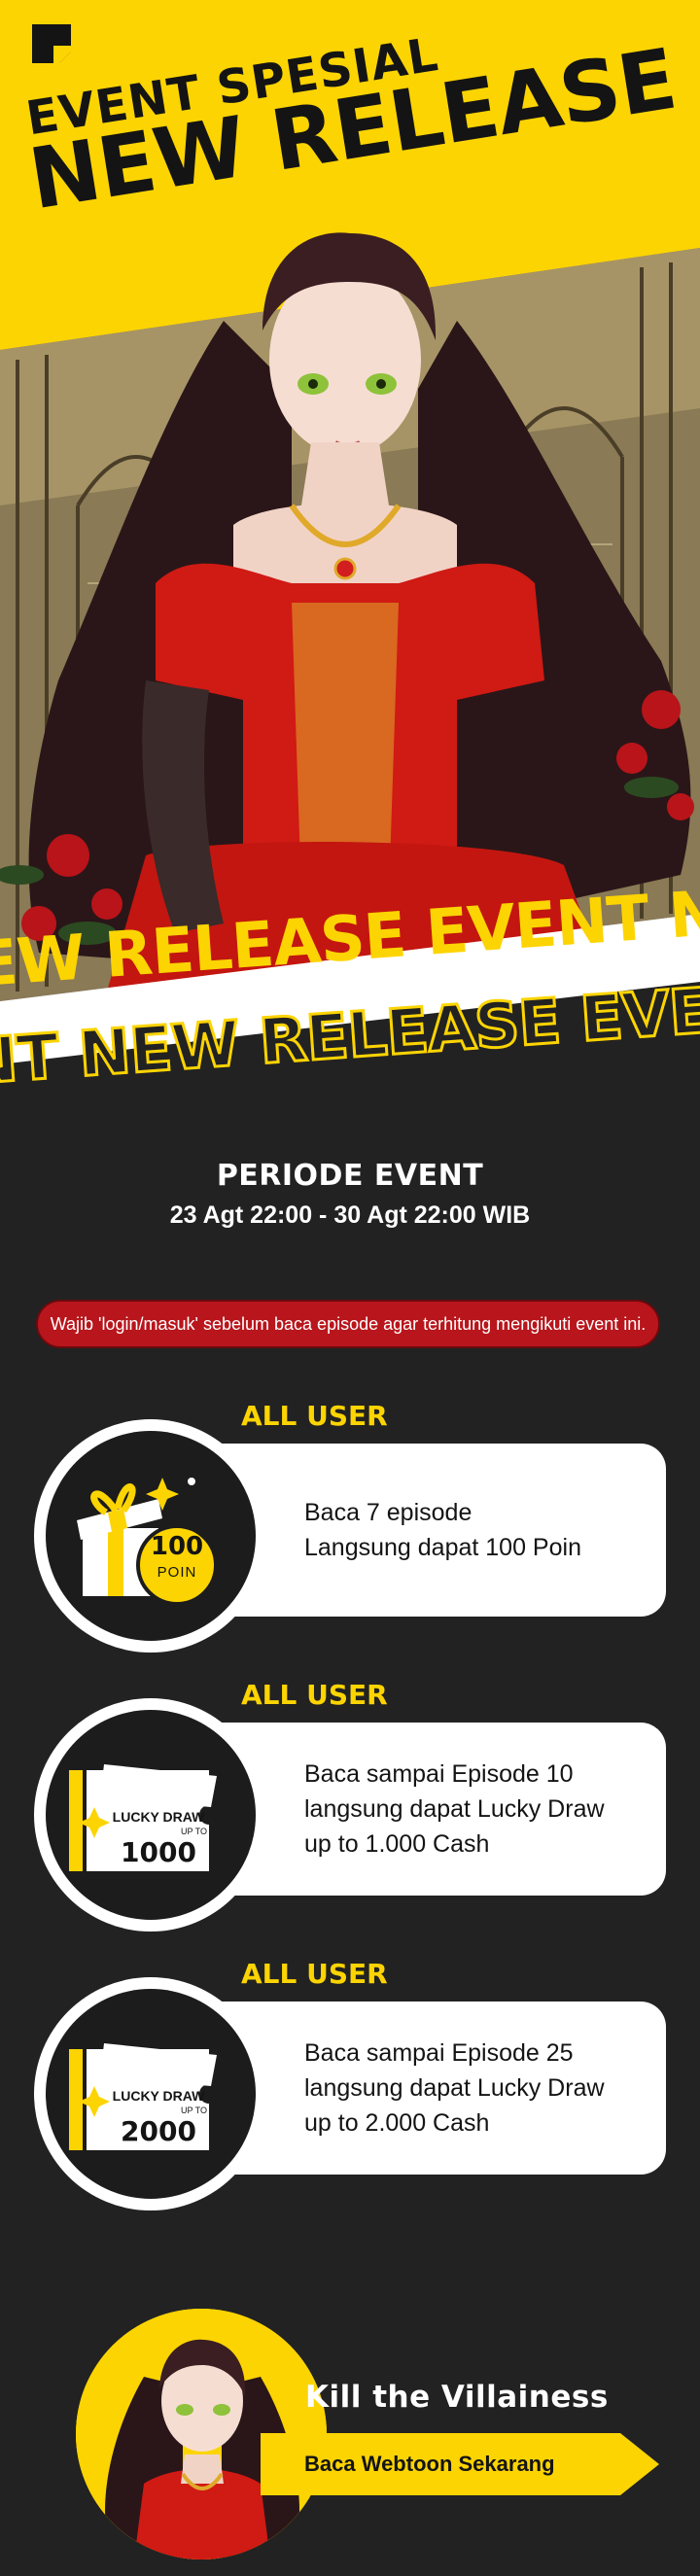 The height and width of the screenshot is (2576, 700). Describe the element at coordinates (397, 2123) in the screenshot. I see `card-line: up to 2.000 Cash` at that location.